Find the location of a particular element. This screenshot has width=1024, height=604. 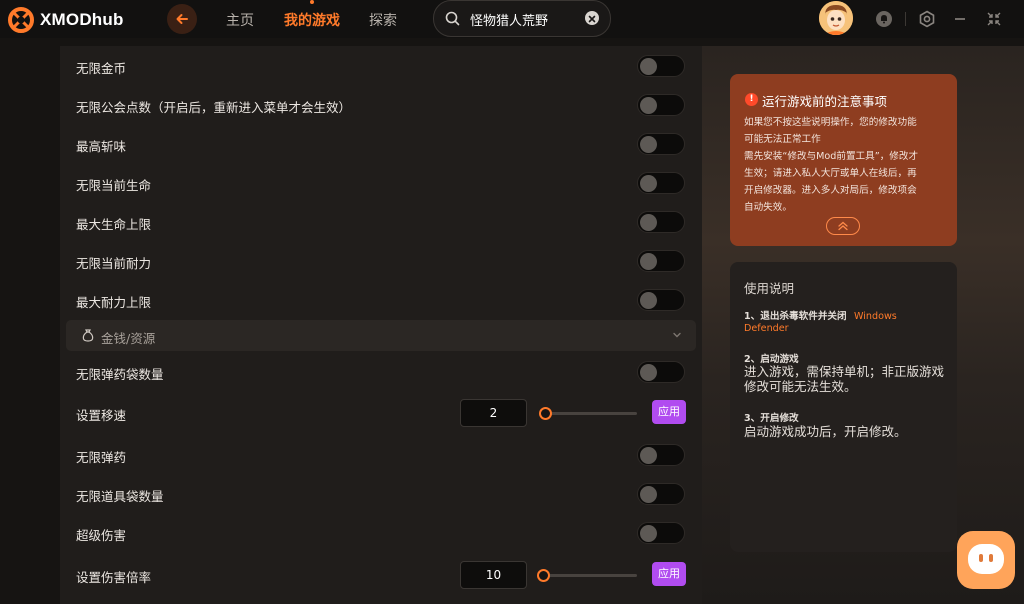

chevron-down-icon is located at coordinates (677, 335).